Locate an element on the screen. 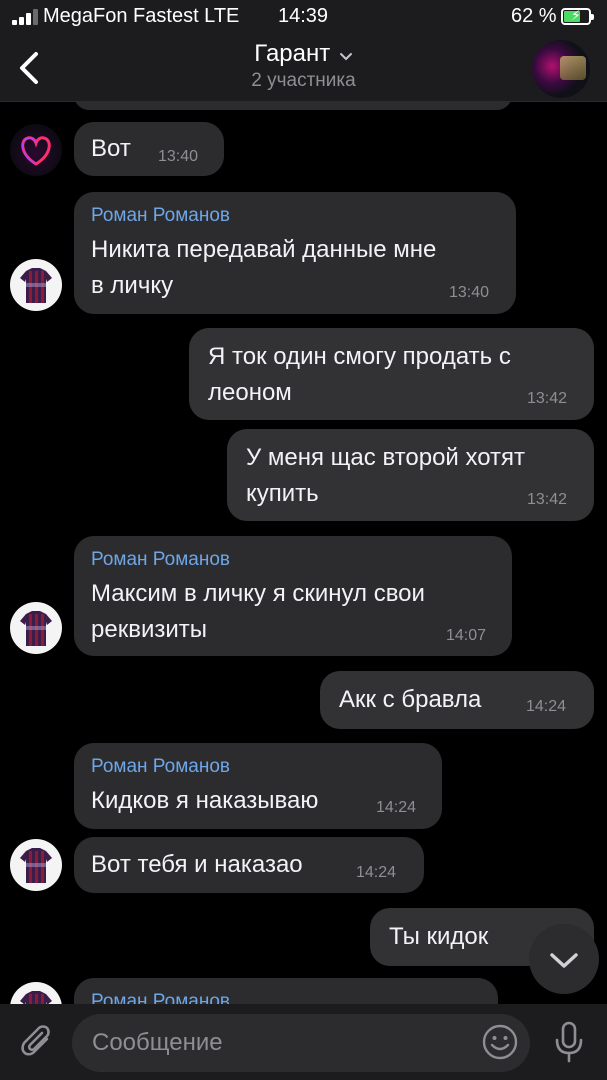 Image resolution: width=607 pixels, height=1080 pixels. message-input is located at coordinates (301, 1043).